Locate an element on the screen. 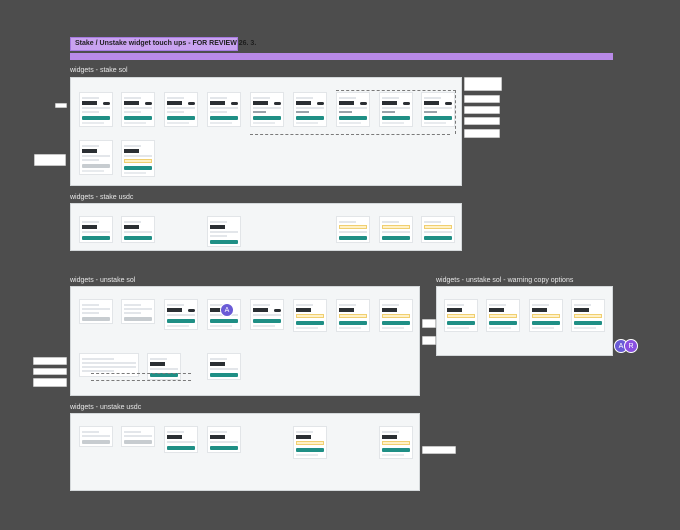 Image resolution: width=680 pixels, height=530 pixels. section-frame-unstake-usdc is located at coordinates (245, 452).